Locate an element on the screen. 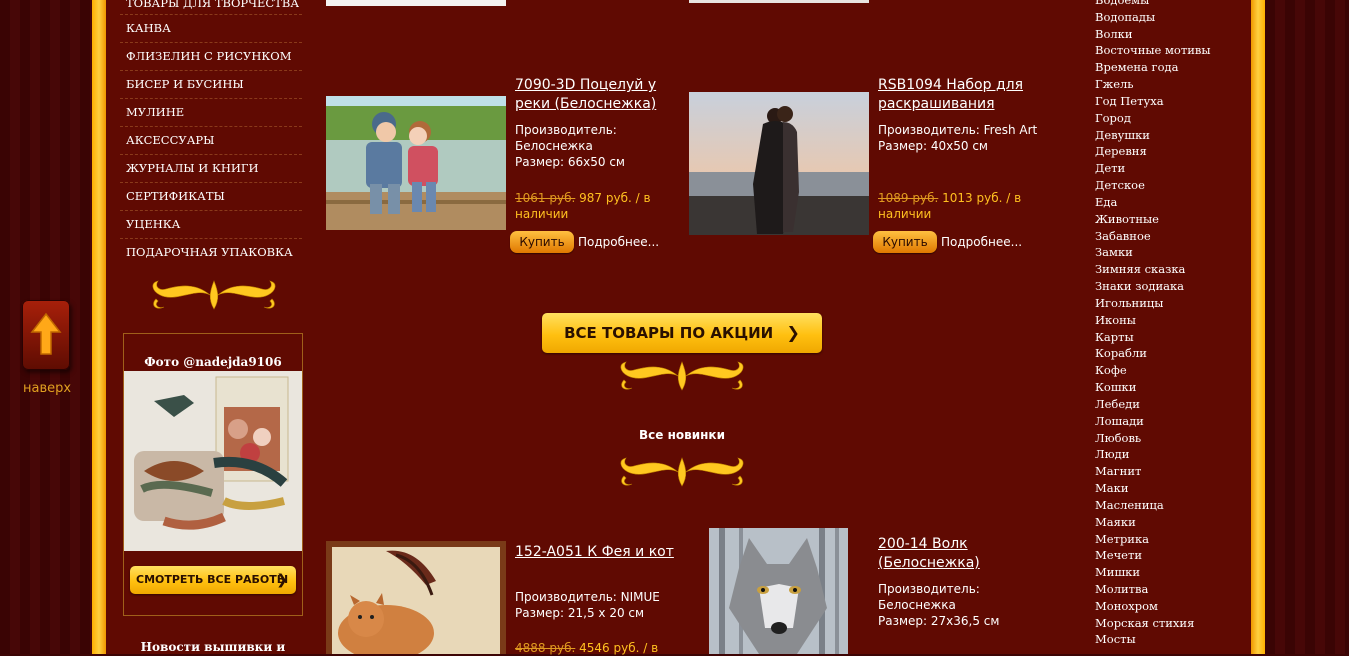  category-link: Корабли is located at coordinates (1153, 353).